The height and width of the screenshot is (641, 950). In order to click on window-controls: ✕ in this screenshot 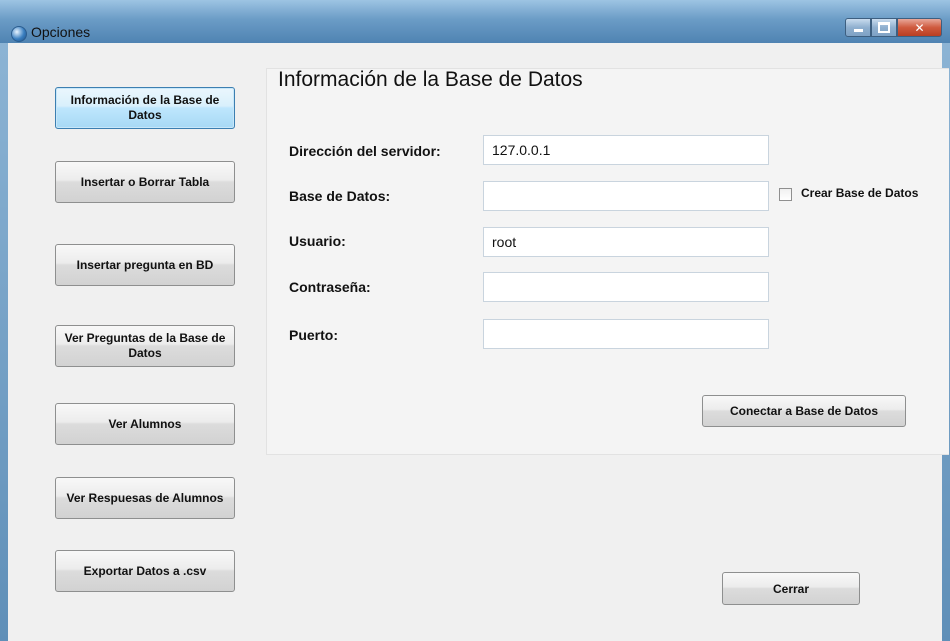, I will do `click(893, 28)`.